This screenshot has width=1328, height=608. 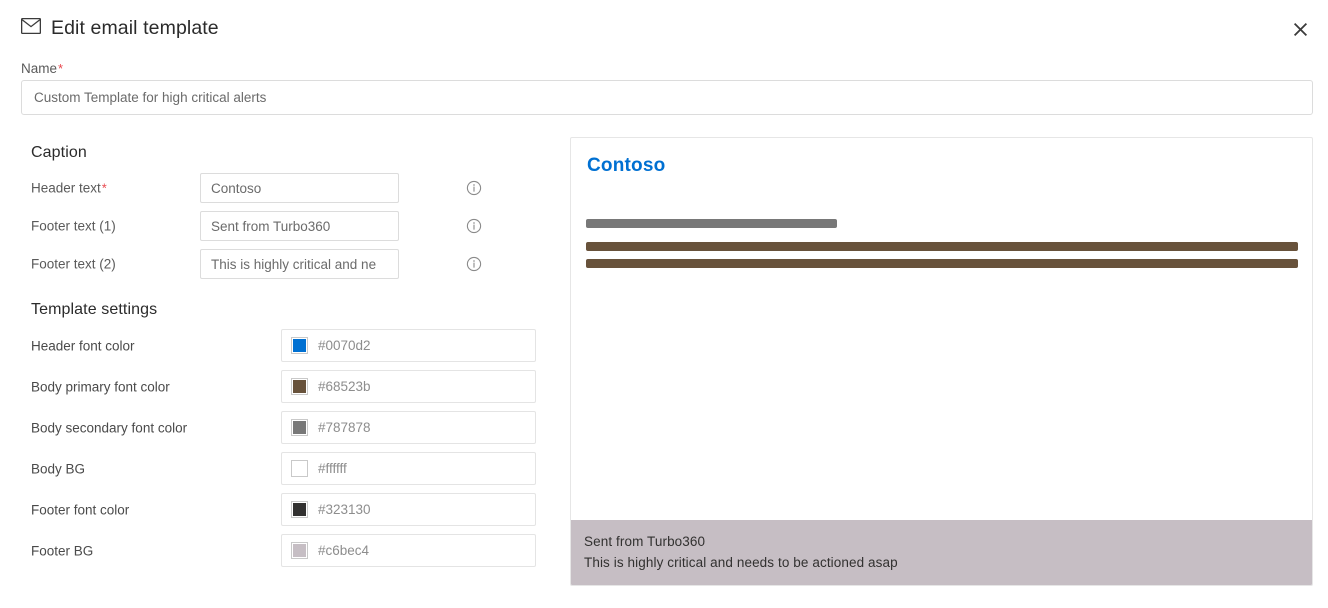 What do you see at coordinates (408, 468) in the screenshot?
I see `body-bg-color-picker: #ffffff` at bounding box center [408, 468].